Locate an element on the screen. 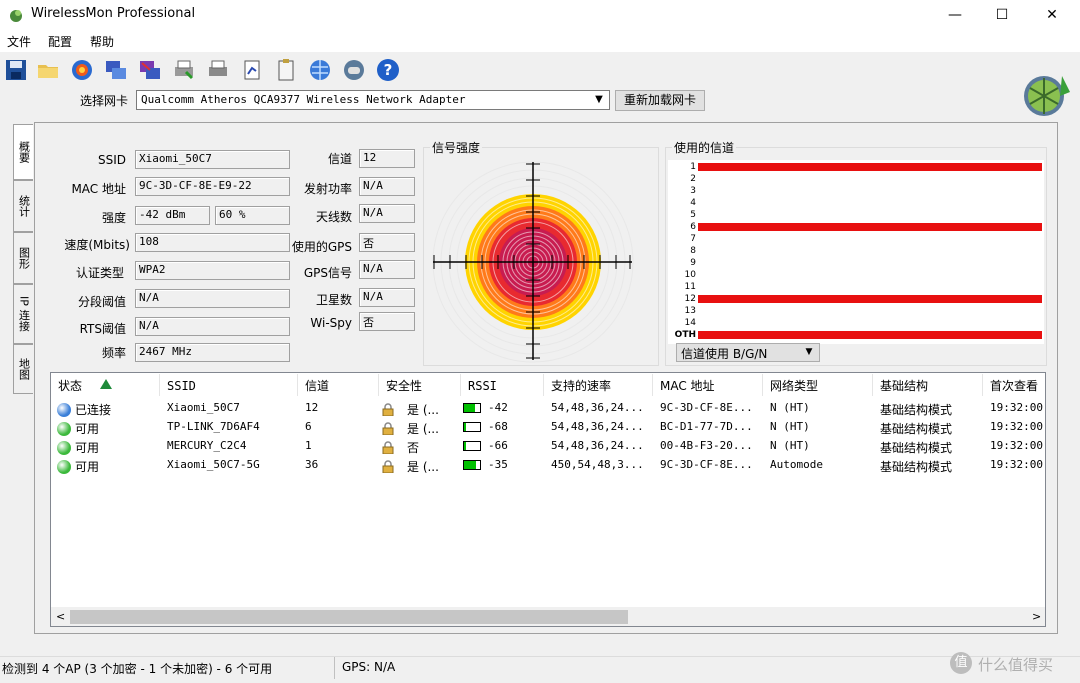 The width and height of the screenshot is (1080, 683). monitor-icon is located at coordinates (116, 70).